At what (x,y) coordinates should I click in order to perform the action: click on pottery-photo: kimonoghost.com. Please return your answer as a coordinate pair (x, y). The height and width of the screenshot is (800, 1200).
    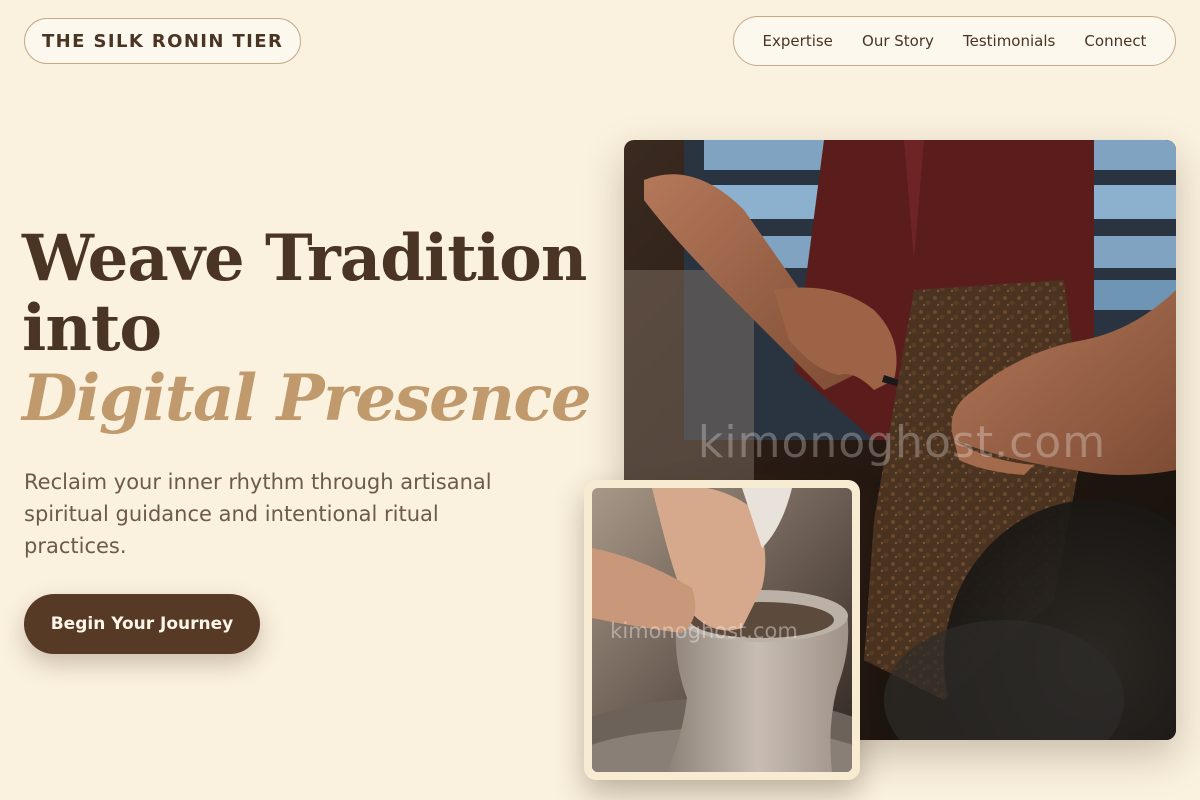
    Looking at the image, I should click on (722, 630).